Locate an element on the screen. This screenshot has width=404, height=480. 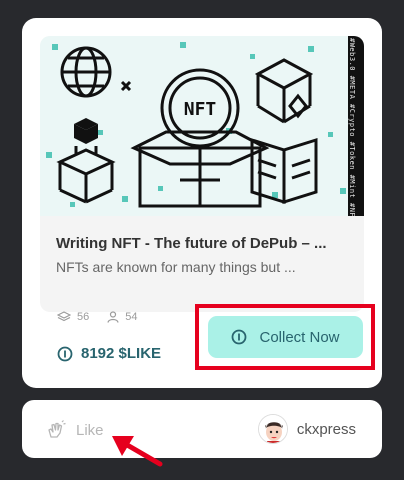
arrow-icon is located at coordinates (137, 451).